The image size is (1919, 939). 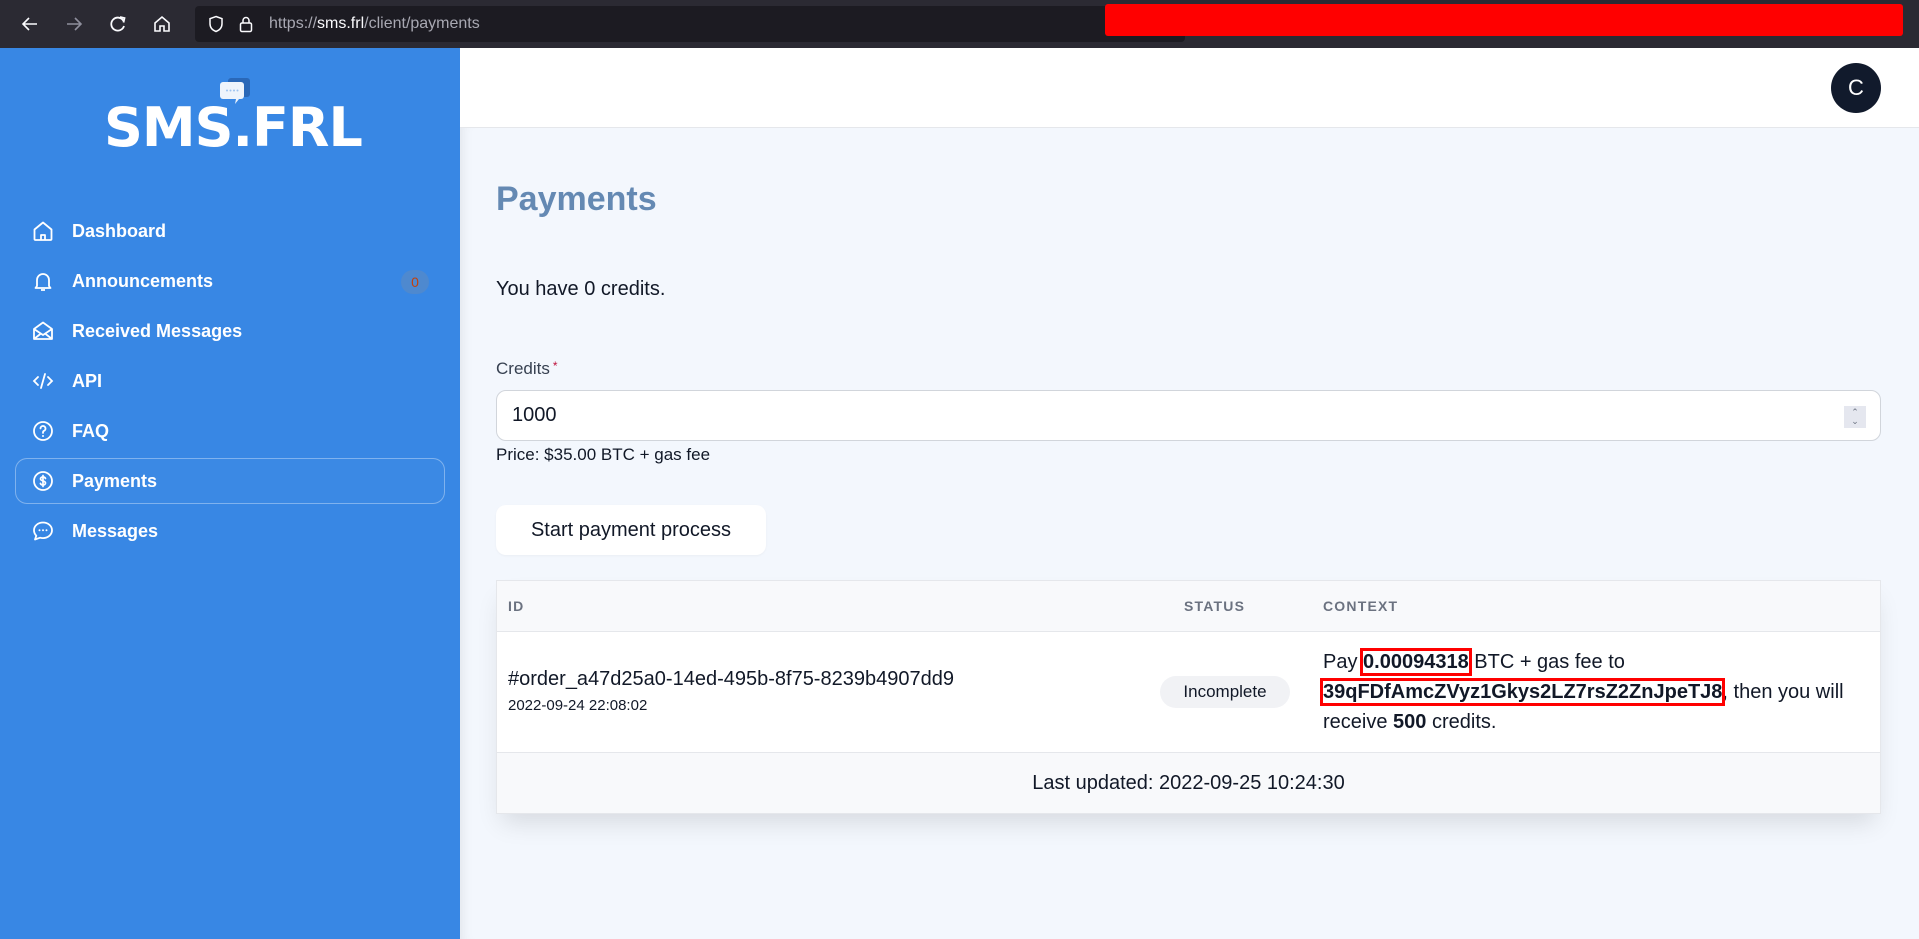 I want to click on sidebar-item-messages: Messages, so click(x=230, y=531).